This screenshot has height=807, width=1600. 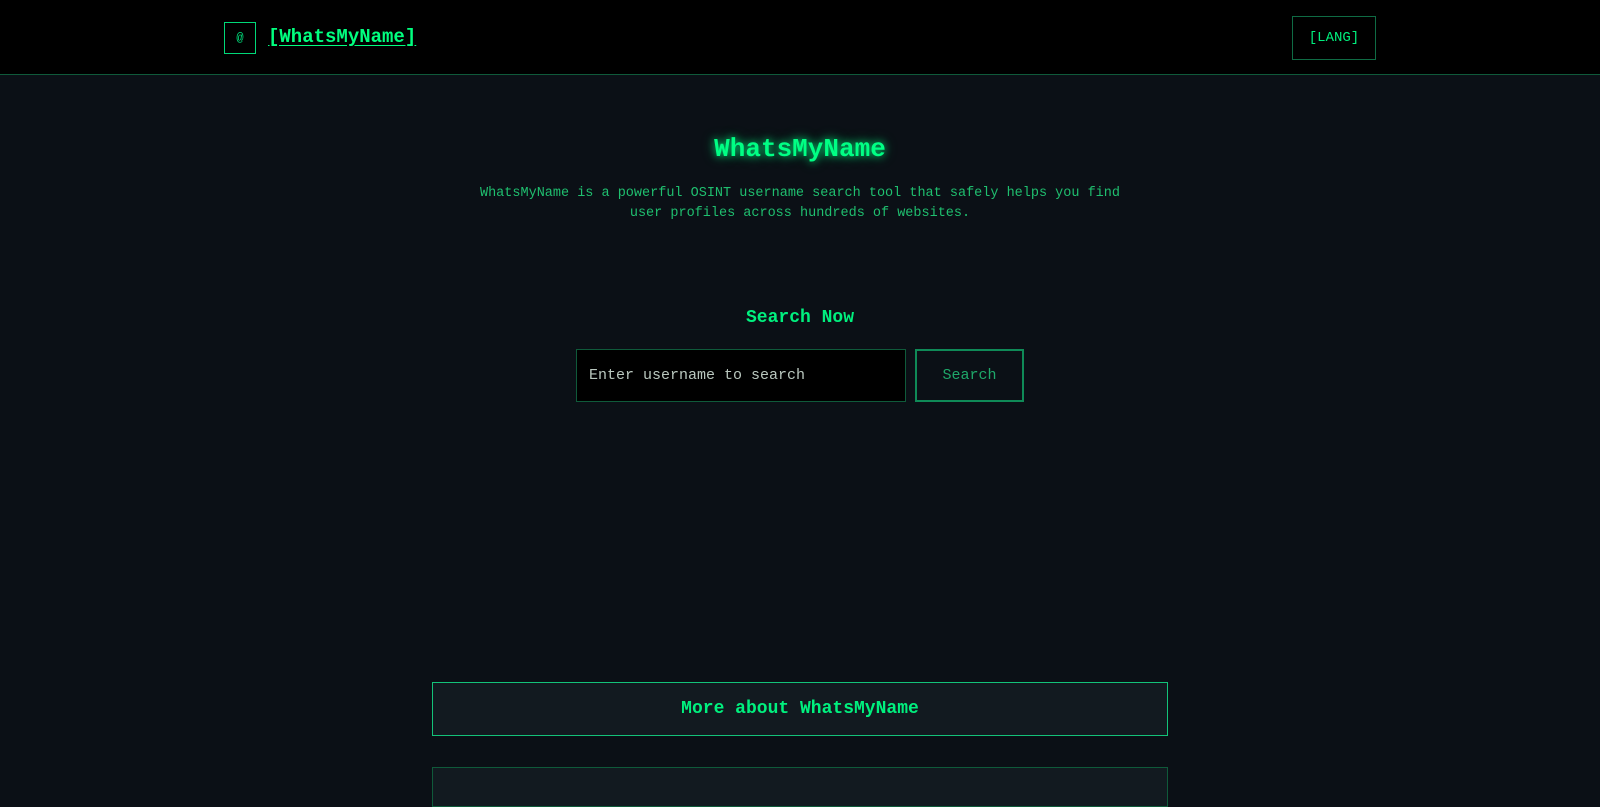 What do you see at coordinates (969, 375) in the screenshot?
I see `search-button: Search` at bounding box center [969, 375].